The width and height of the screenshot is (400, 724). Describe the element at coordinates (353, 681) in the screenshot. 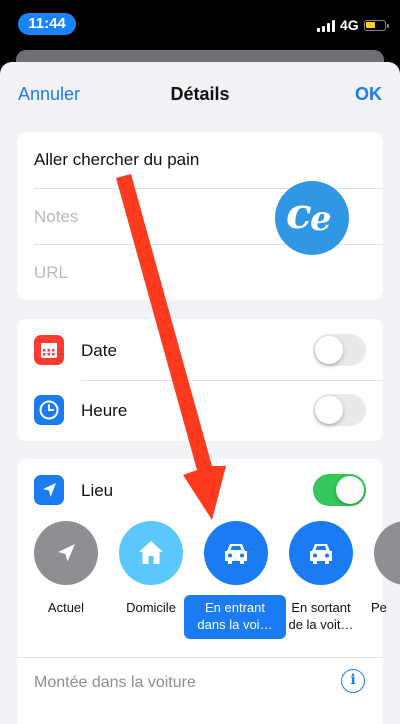

I see `info-icon: i` at that location.